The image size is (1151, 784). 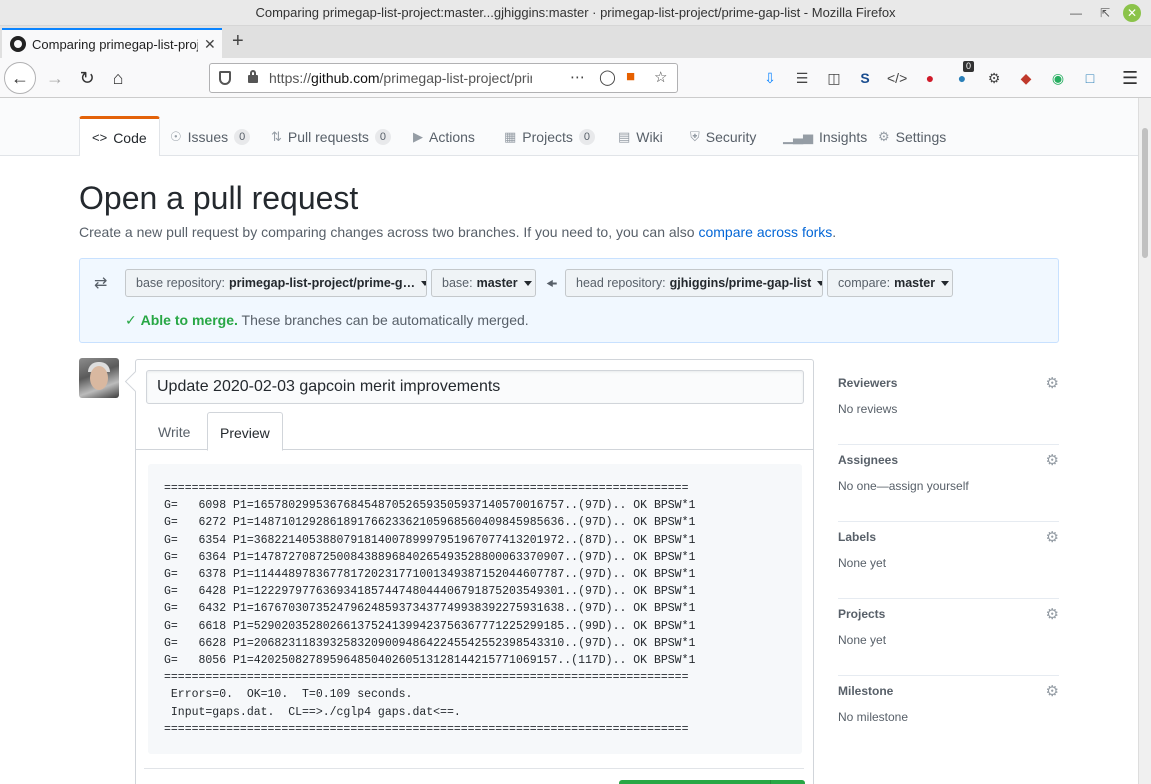 I want to click on sidebar-value: No one—assign yourself, so click(x=903, y=486).